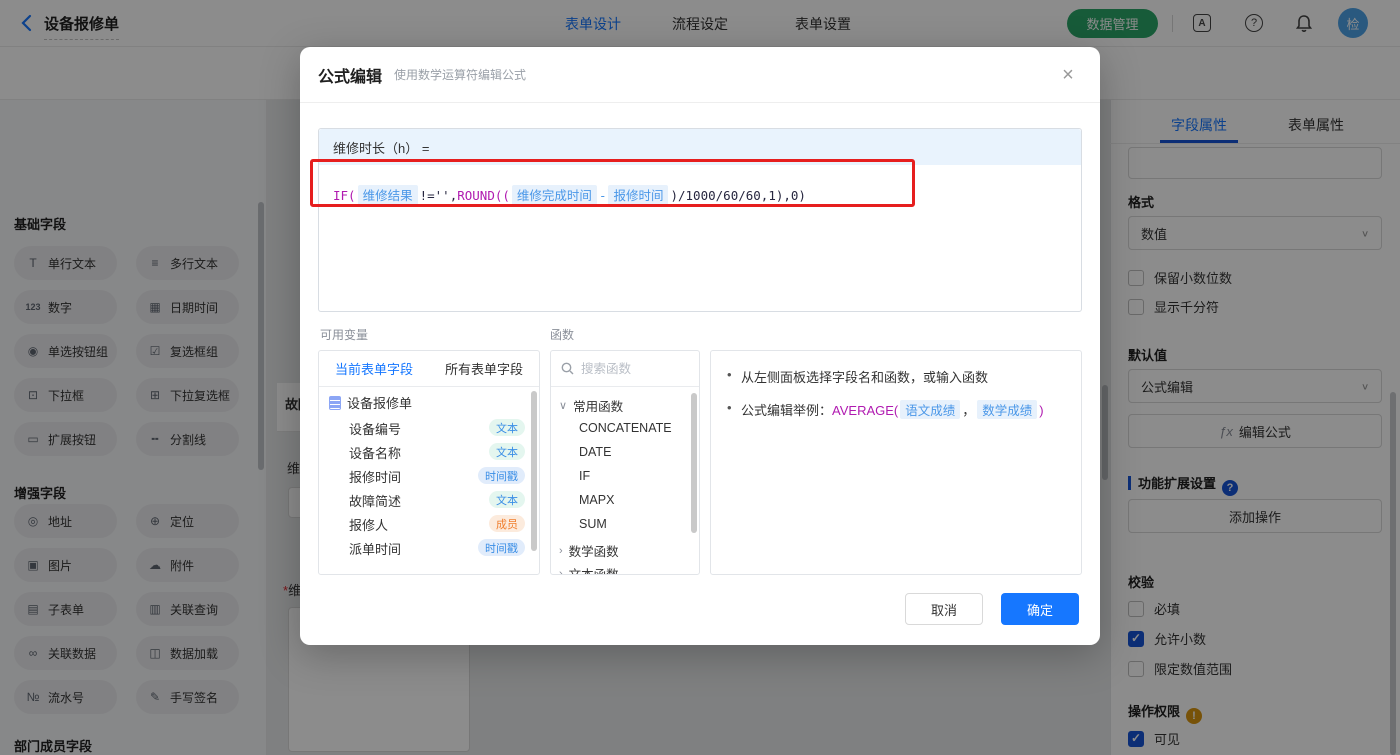  I want to click on form-doc-icon, so click(335, 402).